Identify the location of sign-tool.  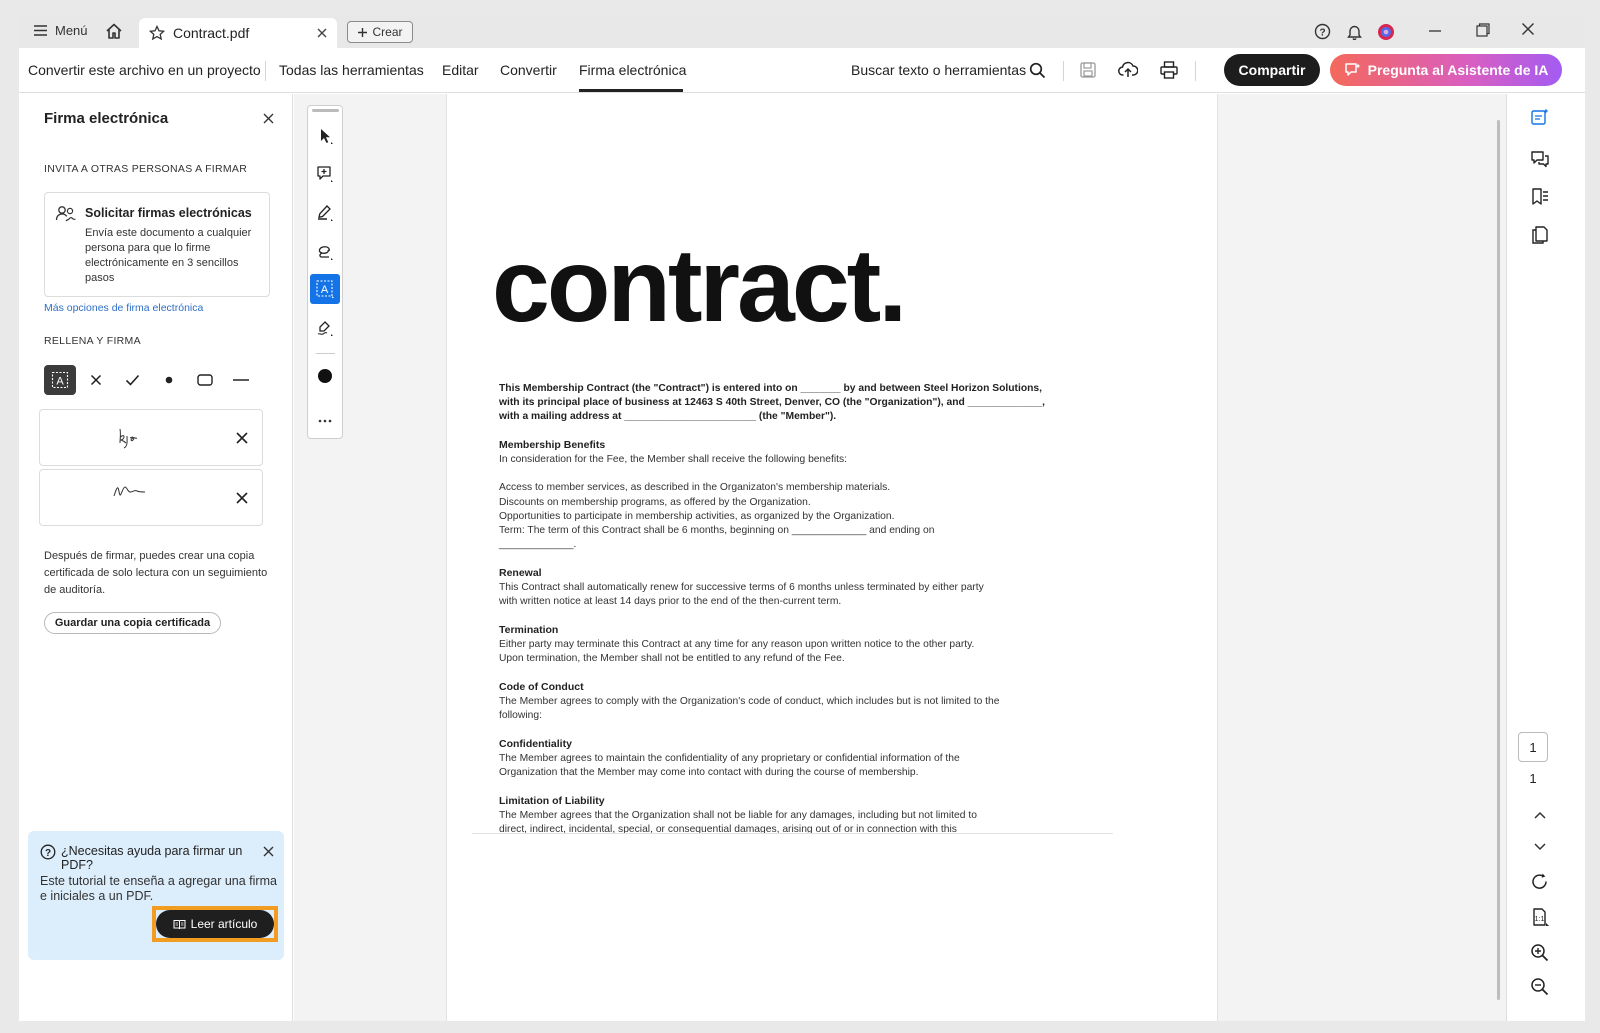
(325, 328).